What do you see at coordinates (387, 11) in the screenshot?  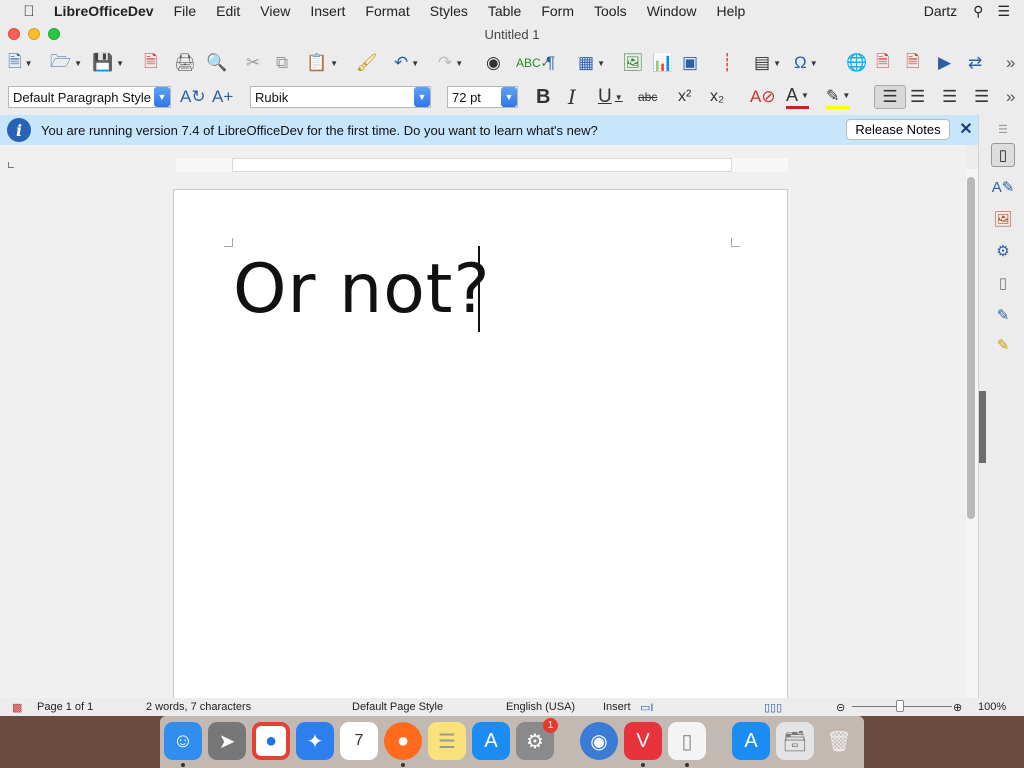 I see `menu-format: Format` at bounding box center [387, 11].